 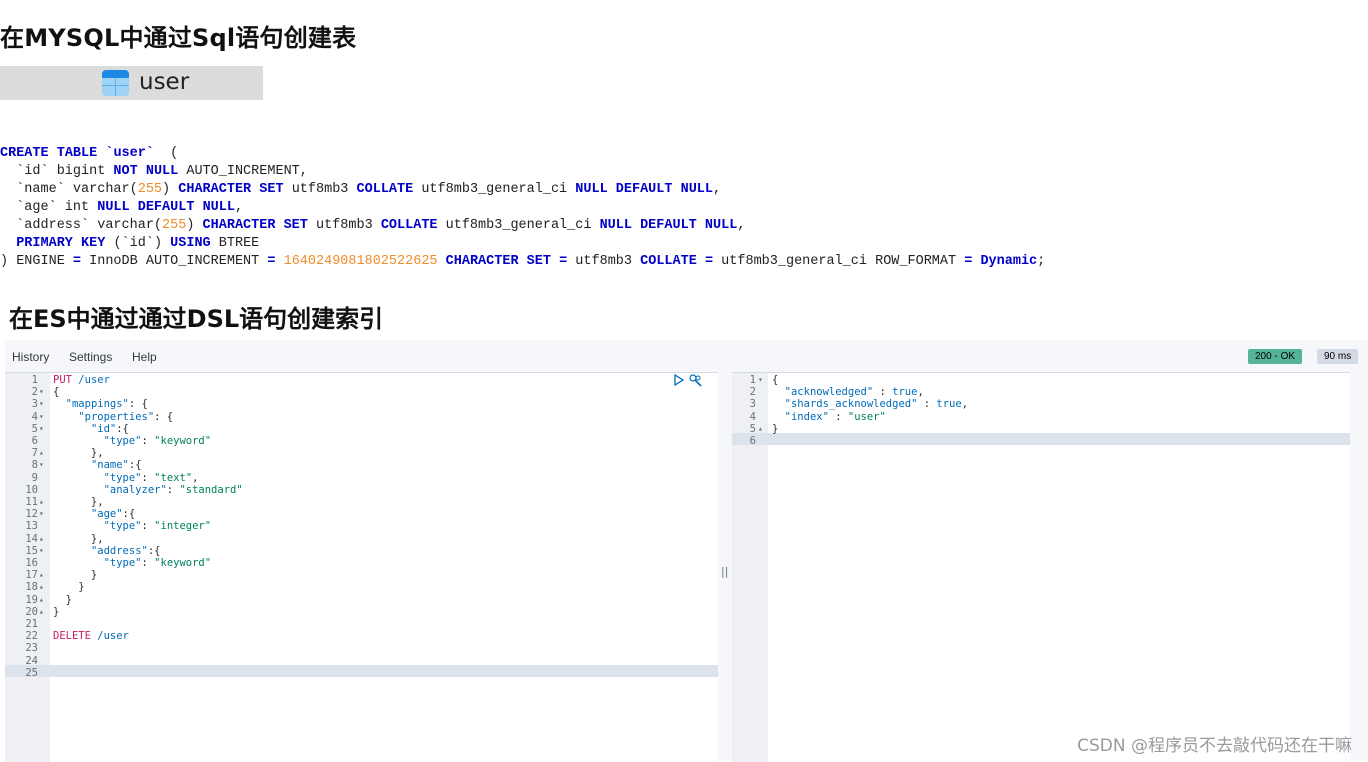 What do you see at coordinates (724, 571) in the screenshot?
I see `pane-resize-handle: ||` at bounding box center [724, 571].